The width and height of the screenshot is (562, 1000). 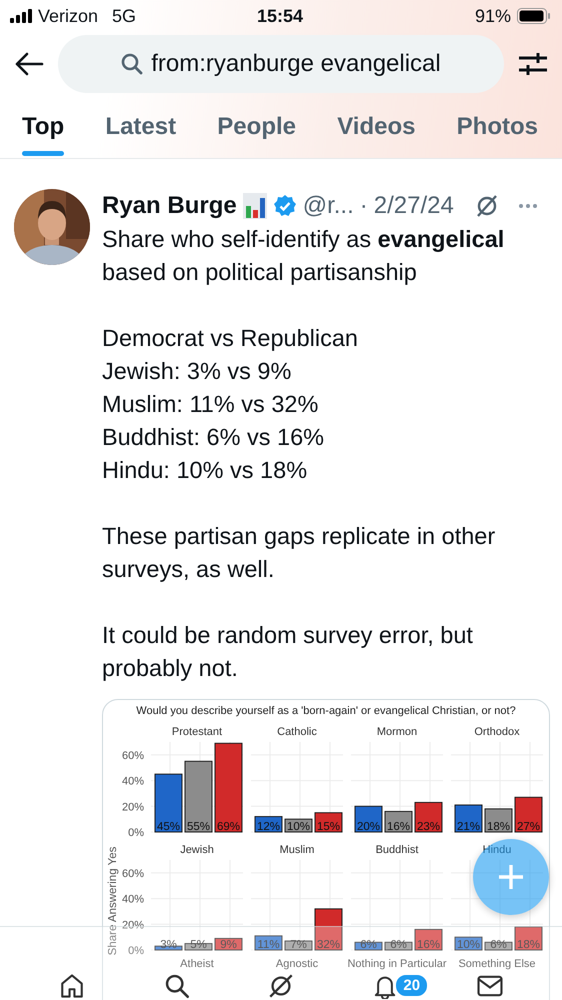 I want to click on tab: Latest, so click(x=140, y=127).